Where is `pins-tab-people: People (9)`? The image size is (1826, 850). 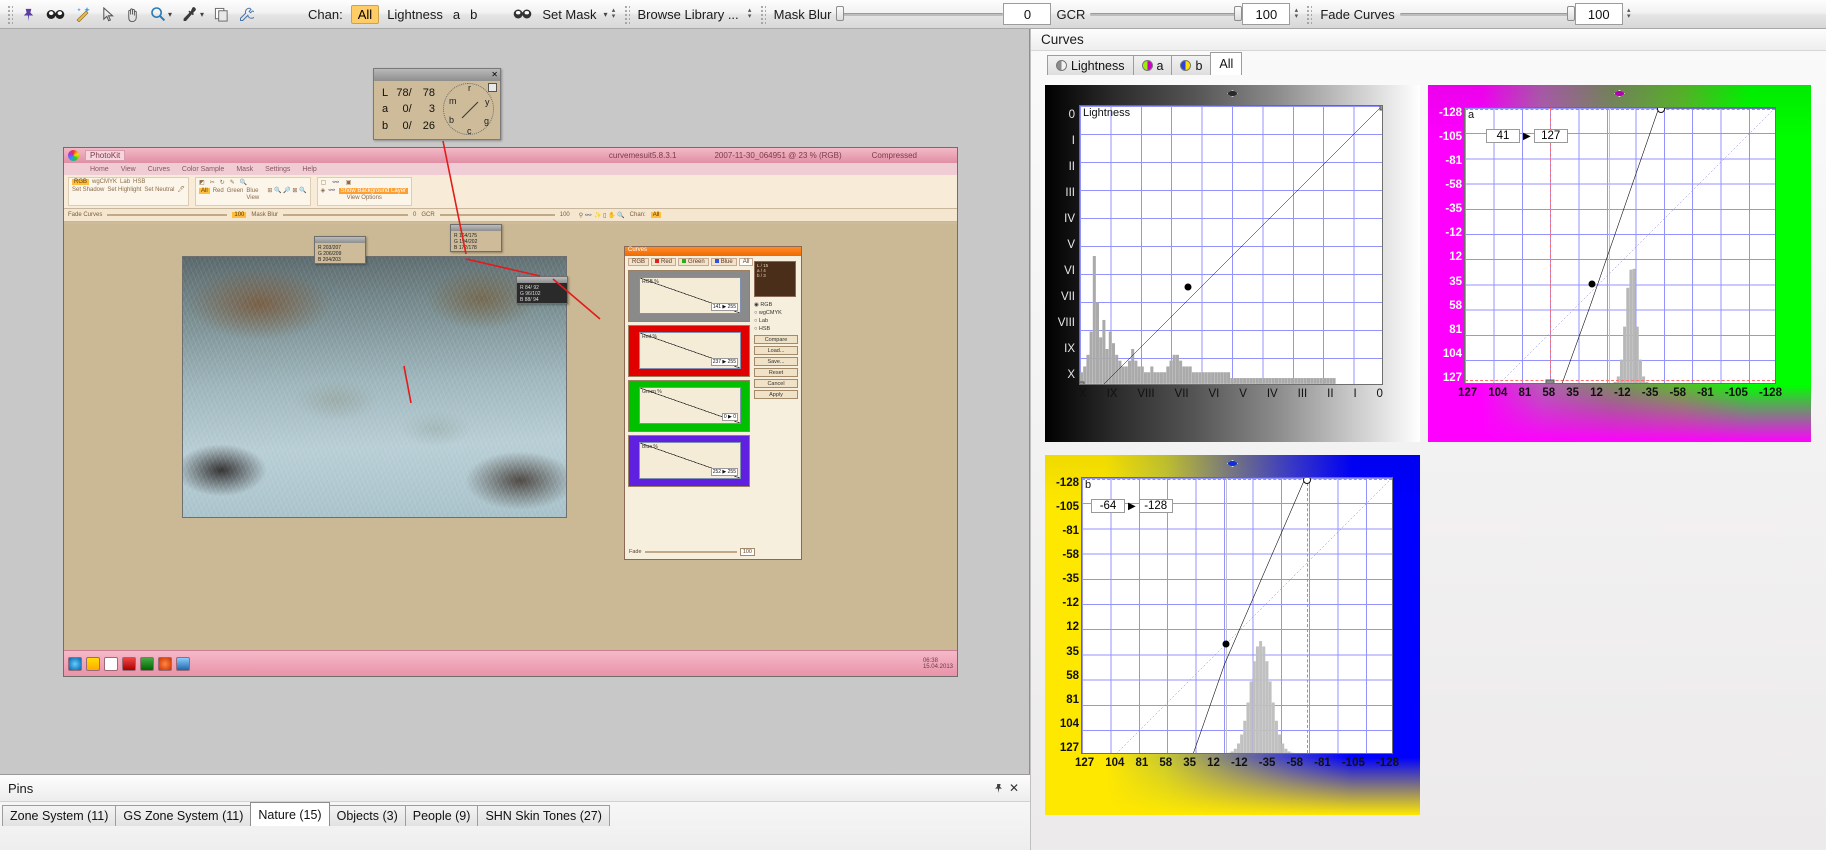 pins-tab-people: People (9) is located at coordinates (441, 815).